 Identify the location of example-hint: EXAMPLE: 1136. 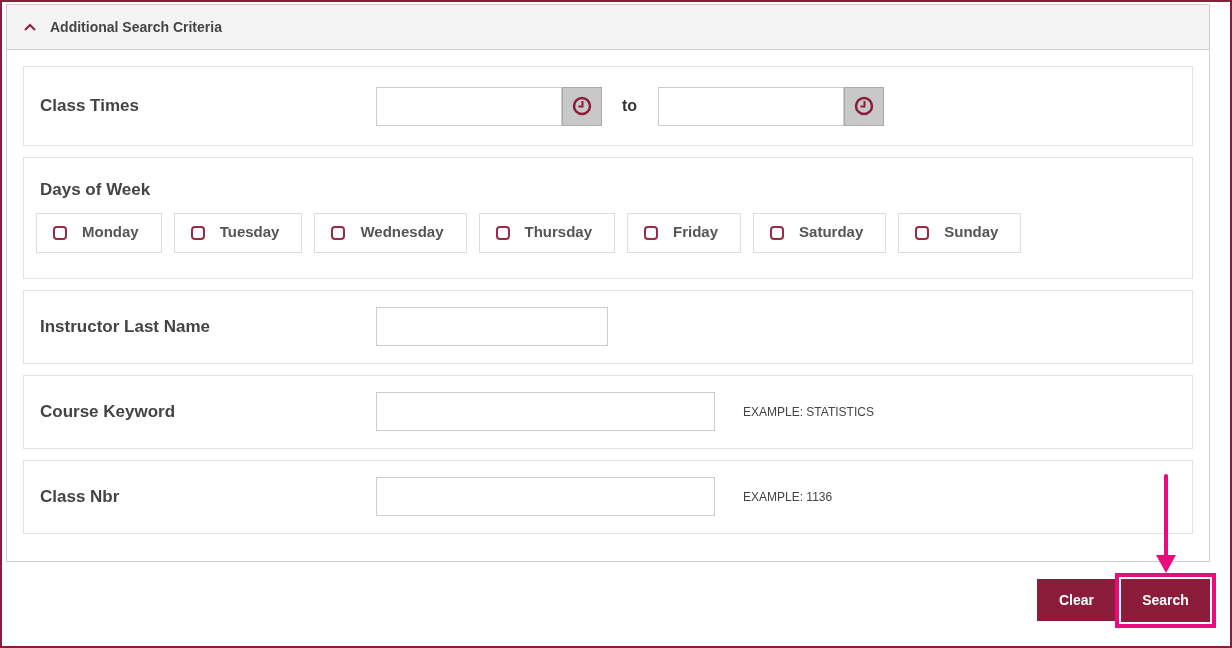
(788, 497).